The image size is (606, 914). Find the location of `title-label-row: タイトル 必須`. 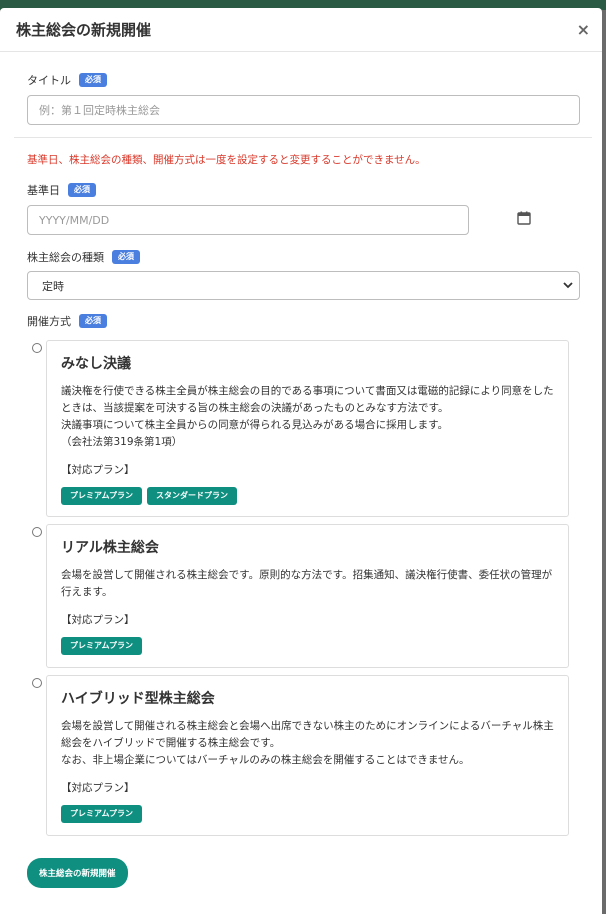

title-label-row: タイトル 必須 is located at coordinates (303, 80).